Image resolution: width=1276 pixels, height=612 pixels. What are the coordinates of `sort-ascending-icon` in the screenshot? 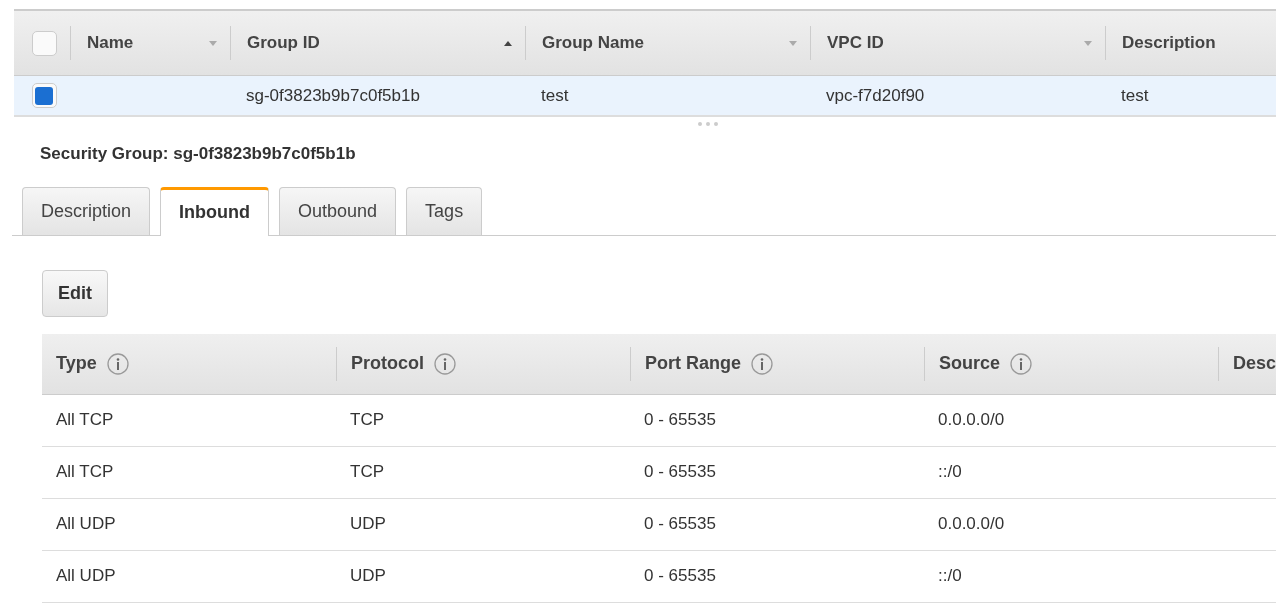 It's located at (508, 43).